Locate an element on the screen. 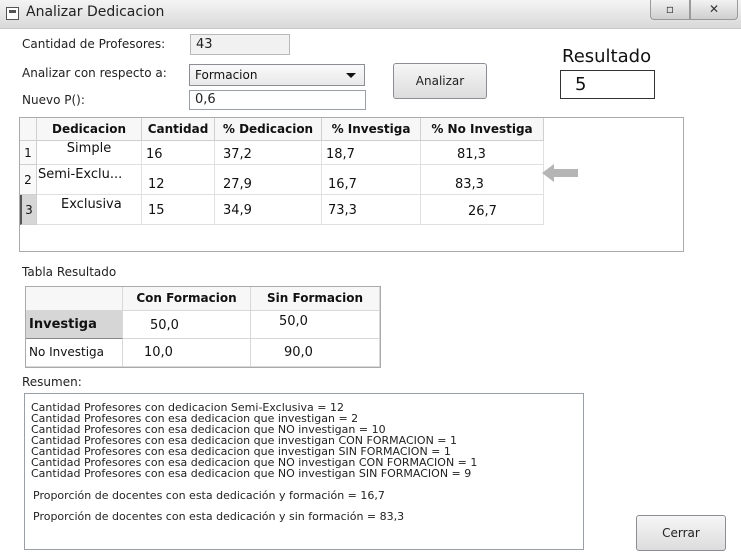 Image resolution: width=741 pixels, height=560 pixels. app-icon is located at coordinates (12, 13).